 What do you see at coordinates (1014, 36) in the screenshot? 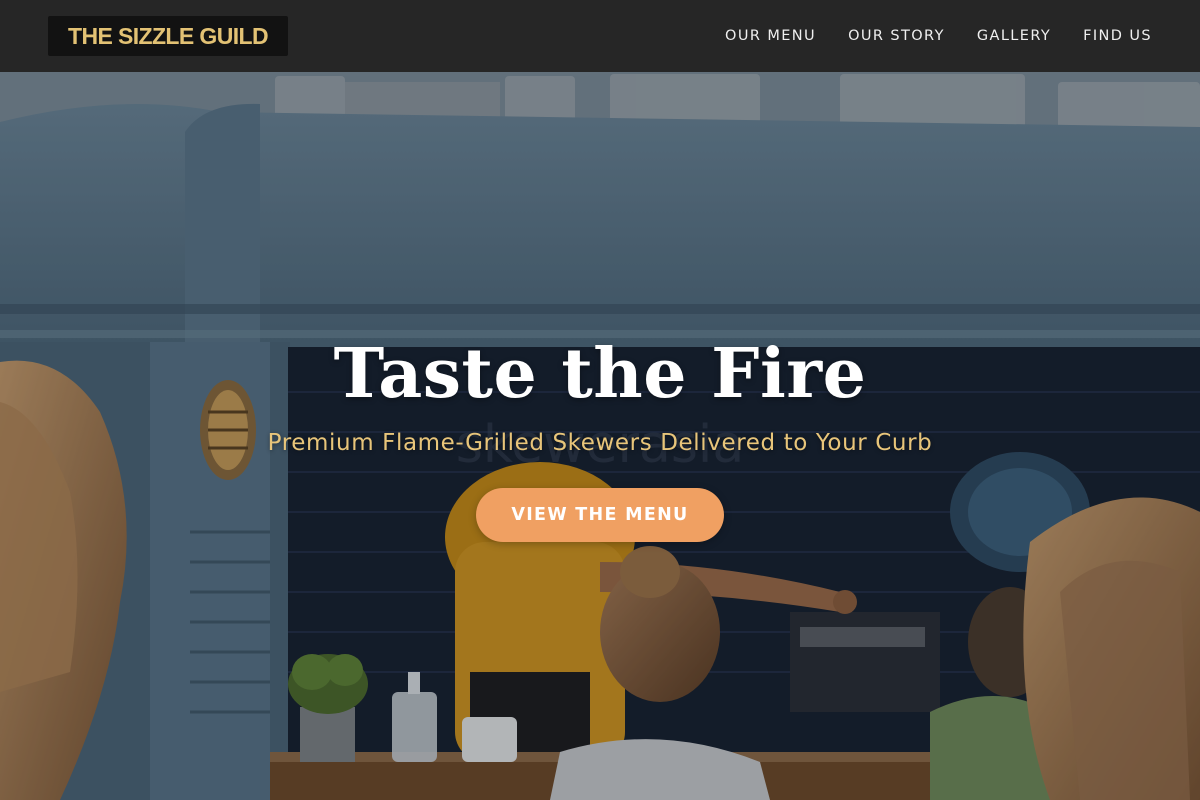
I see `nav-item-gallery: GALLERY` at bounding box center [1014, 36].